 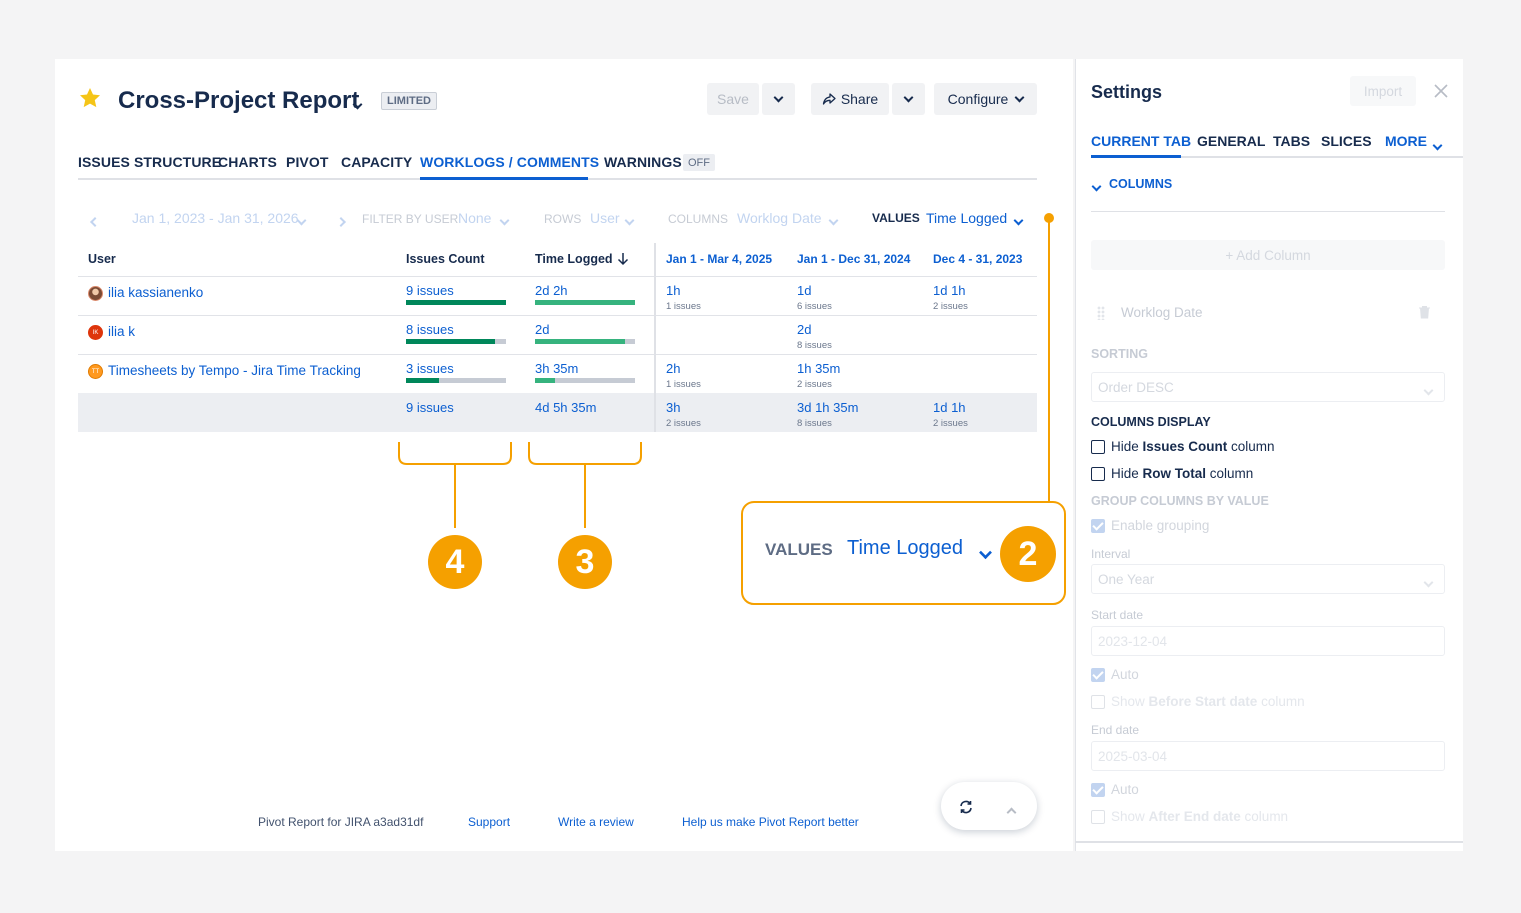 I want to click on end-auto-label: Auto, so click(x=1125, y=789).